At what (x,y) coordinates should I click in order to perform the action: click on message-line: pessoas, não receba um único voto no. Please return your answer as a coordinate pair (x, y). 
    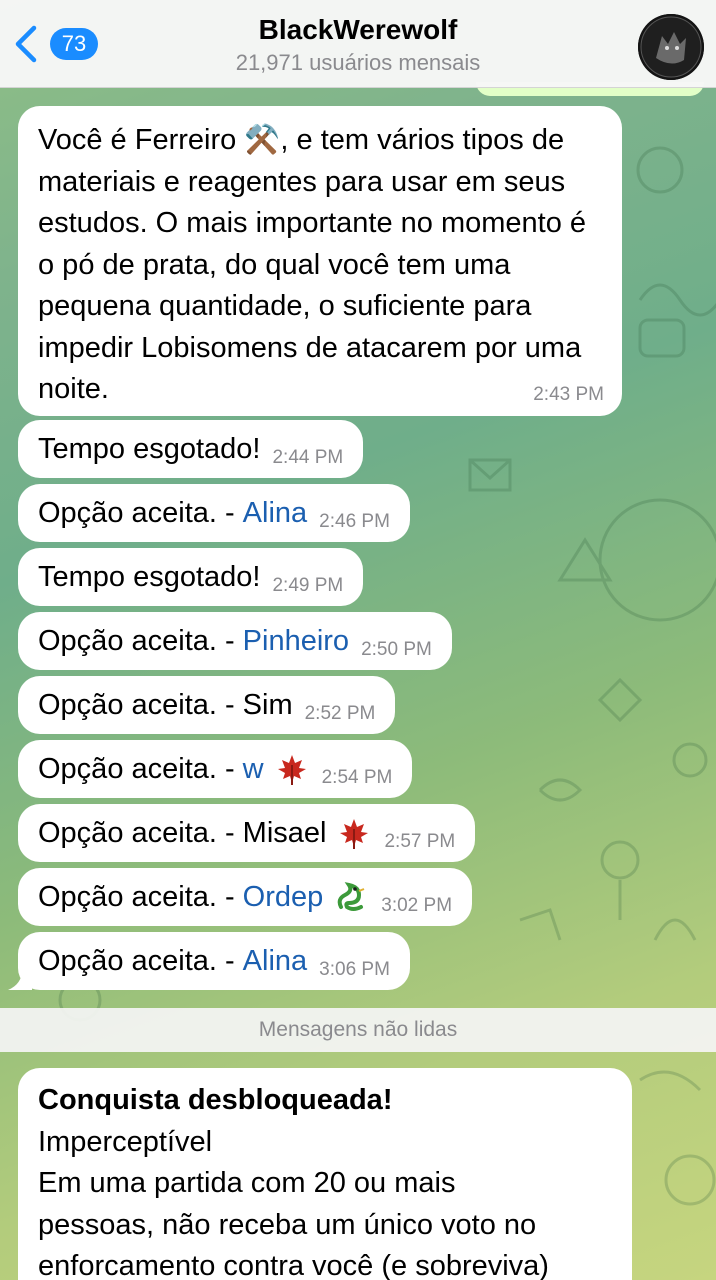
    Looking at the image, I should click on (287, 1224).